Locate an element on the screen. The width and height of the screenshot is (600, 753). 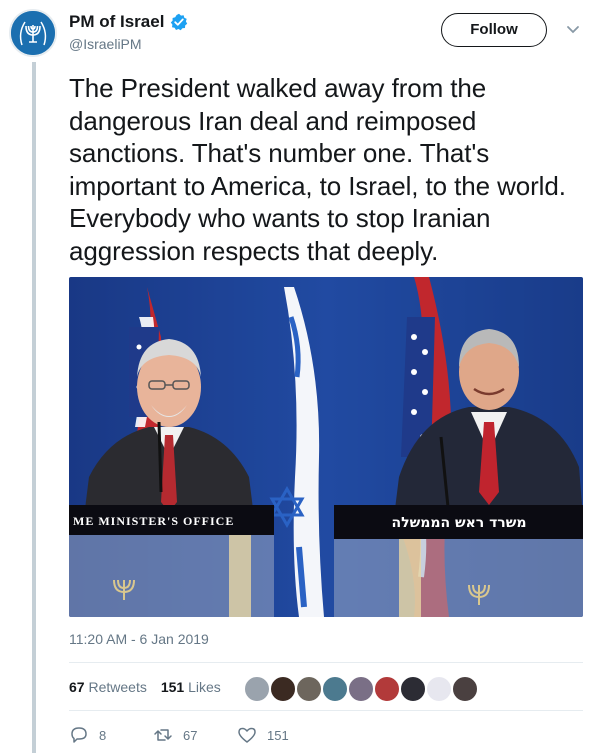
avatar is located at coordinates (33, 33).